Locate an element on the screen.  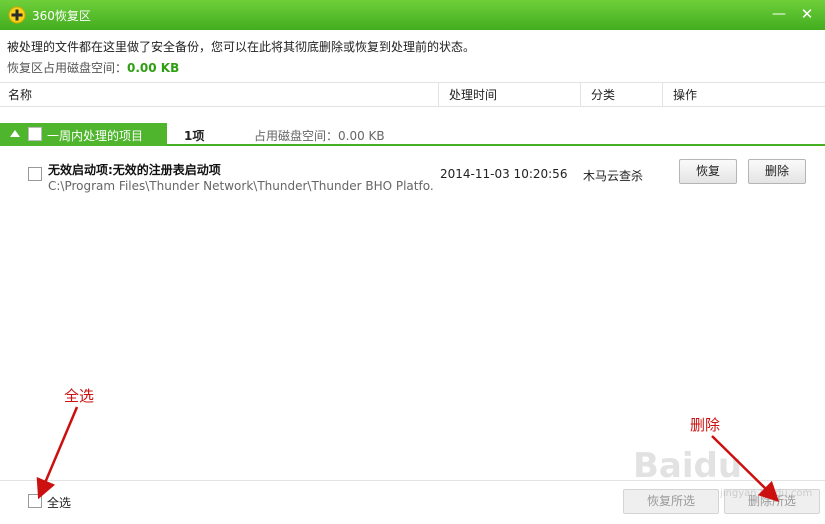
arrow-to-delete-selected is located at coordinates (745, 469).